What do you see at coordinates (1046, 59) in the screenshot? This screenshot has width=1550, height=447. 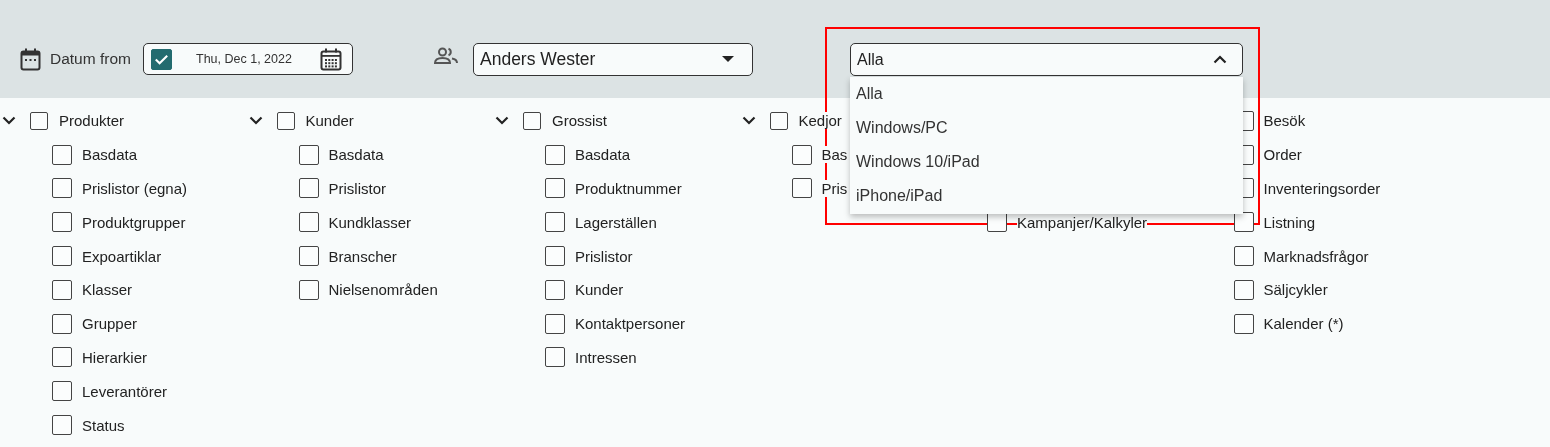 I see `platform-select: Alla` at bounding box center [1046, 59].